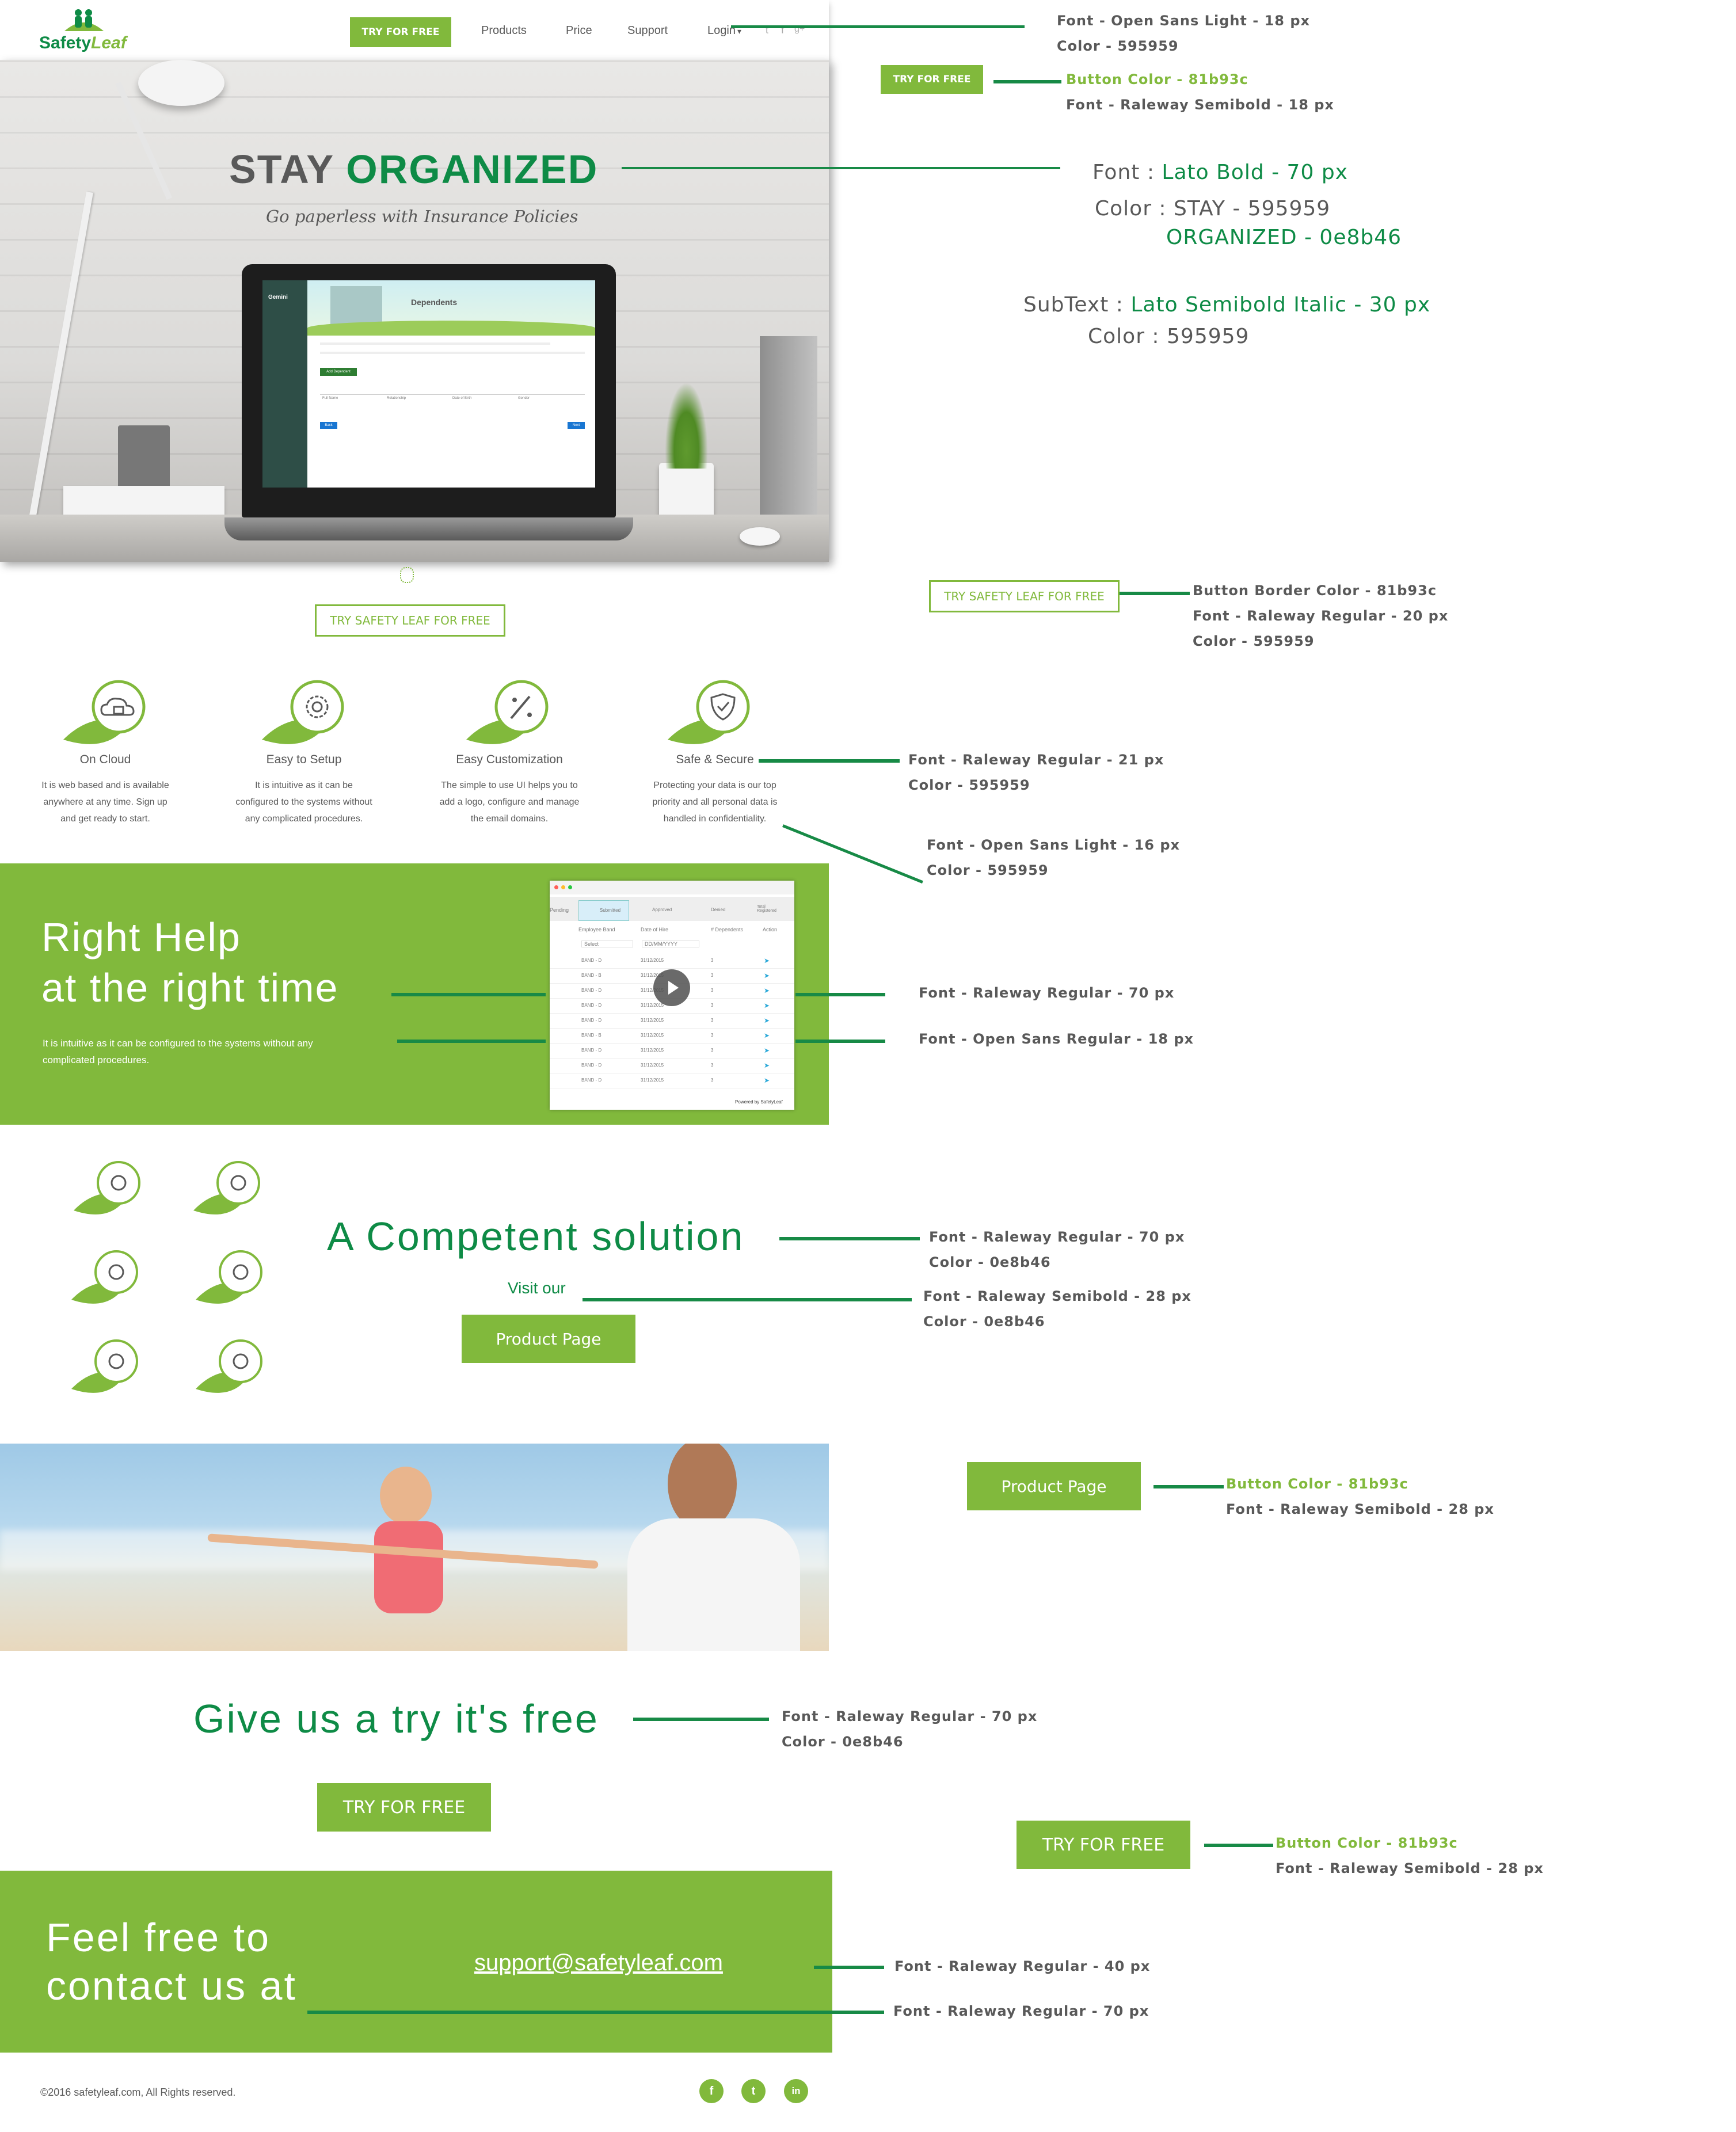  Describe the element at coordinates (647, 30) in the screenshot. I see `nav-support: Support` at that location.